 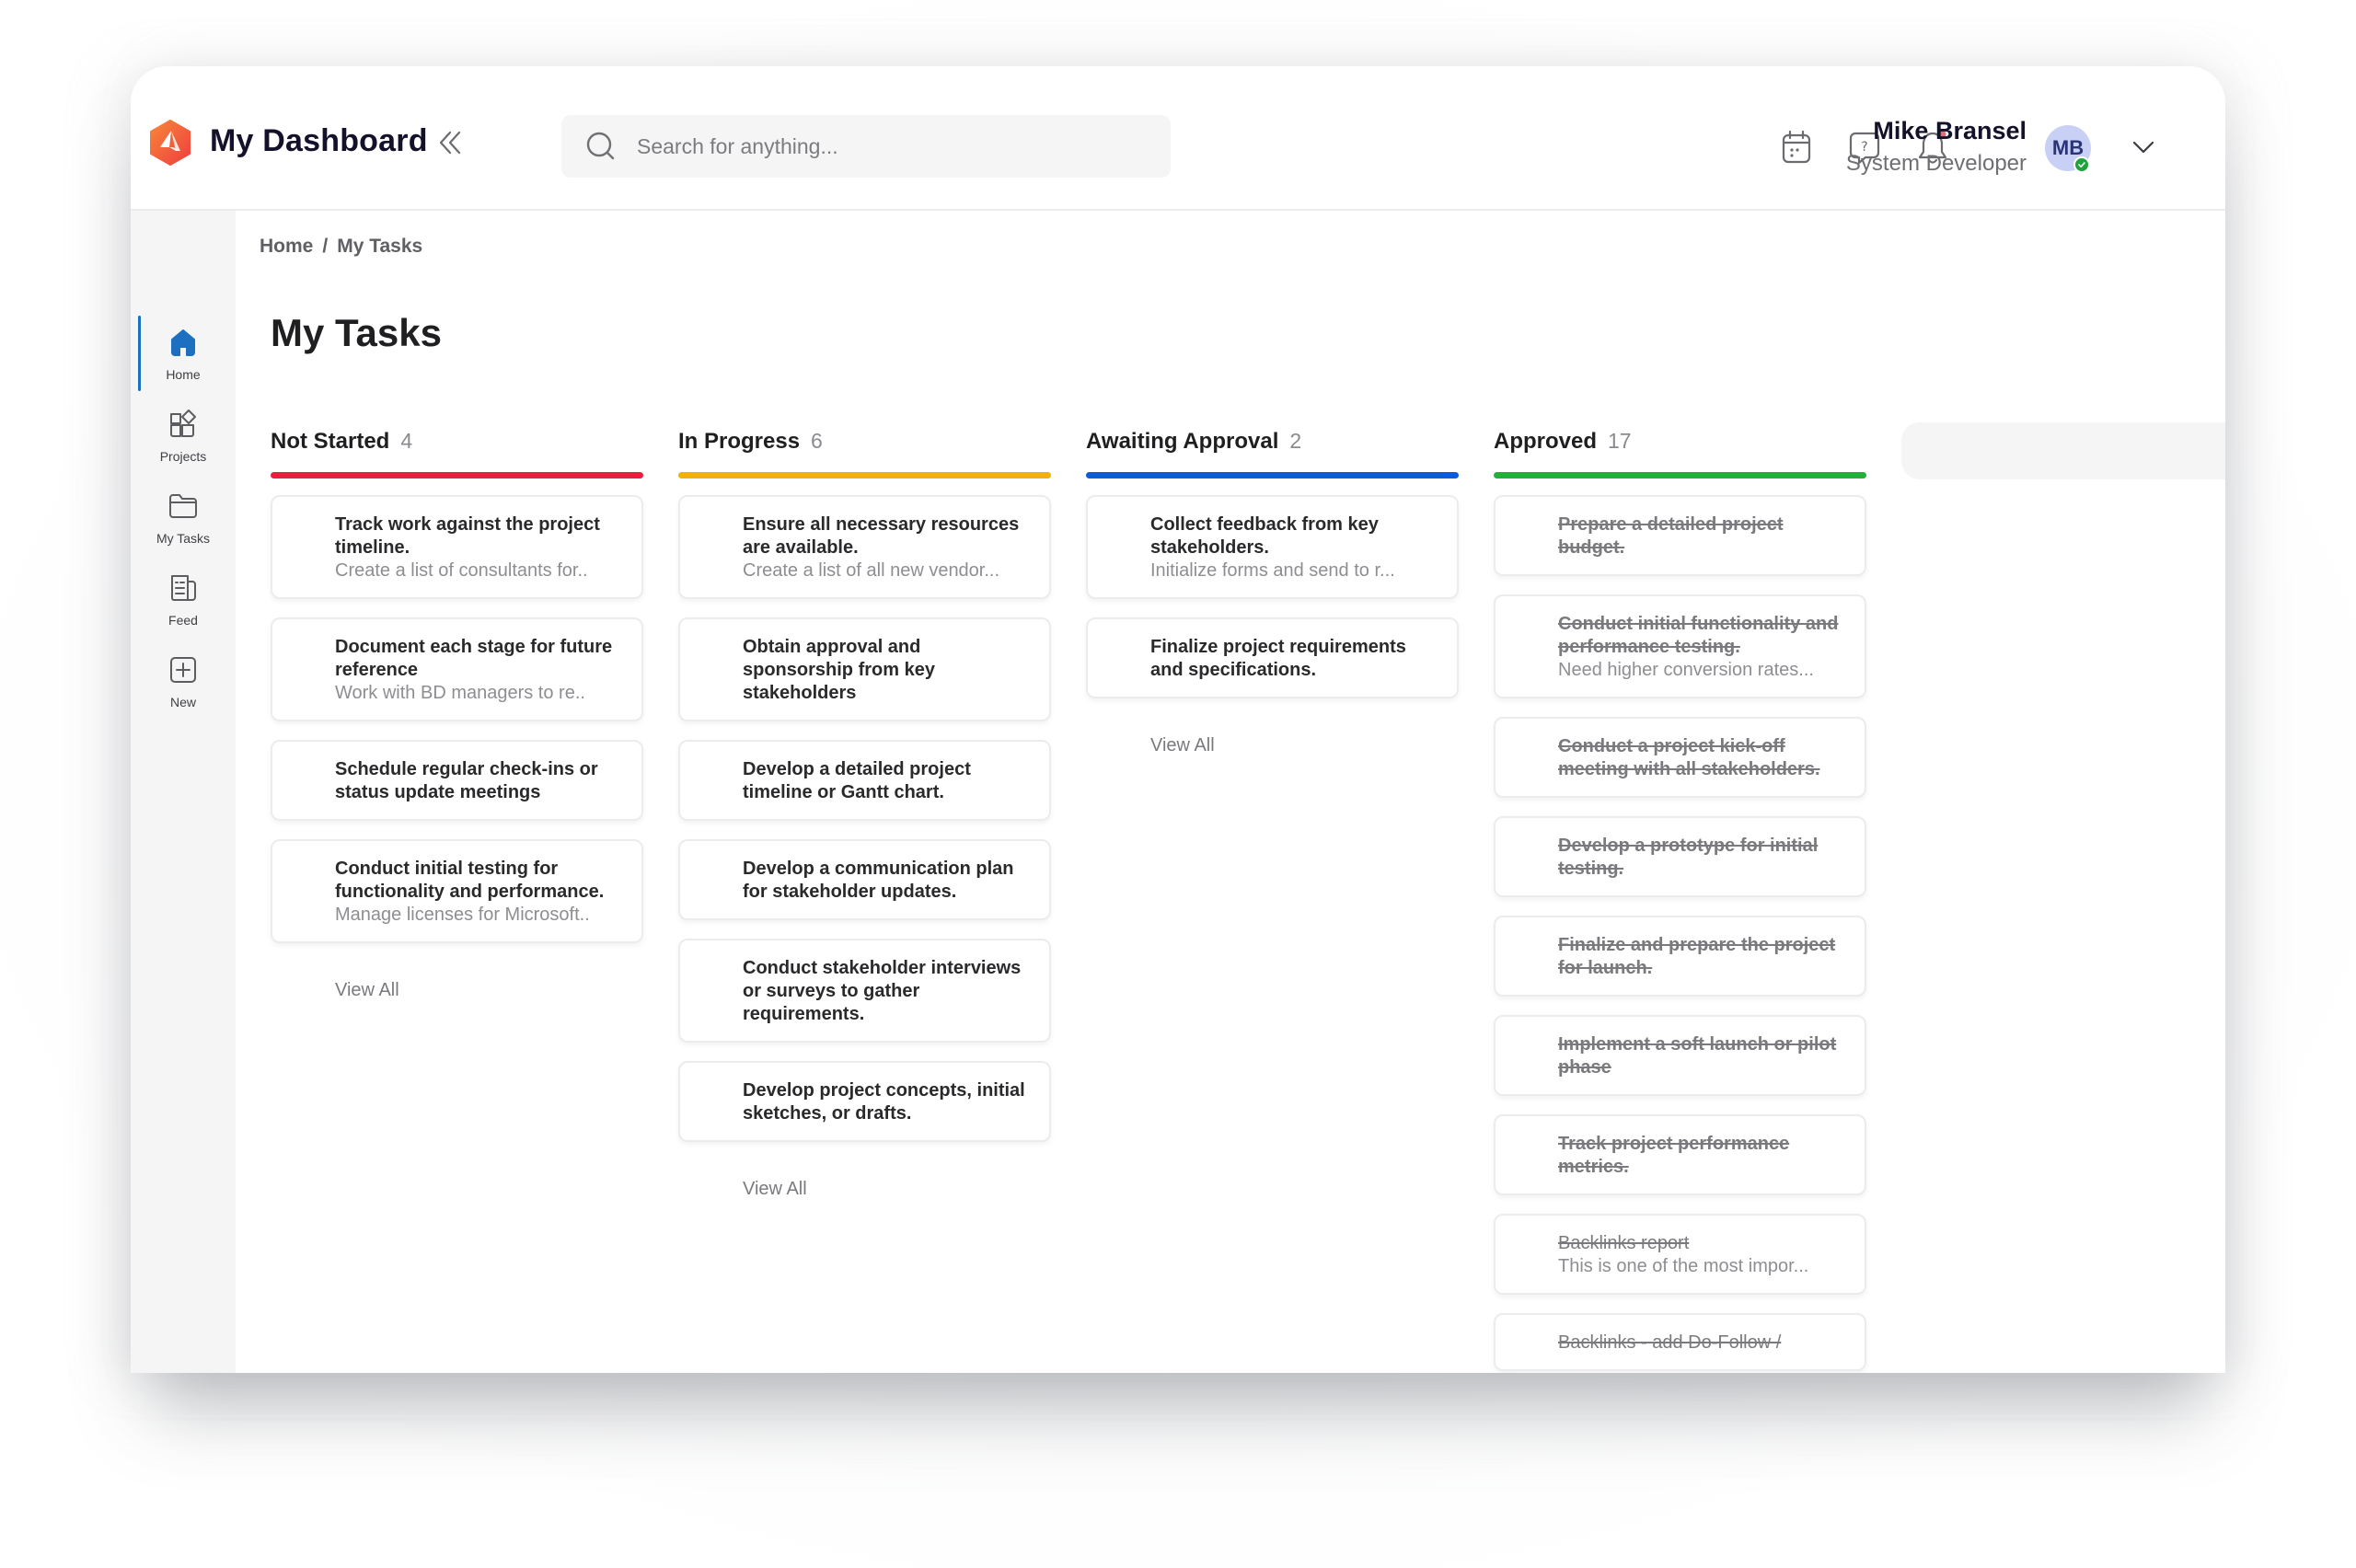 I want to click on column-title: Awaiting Approval, so click(x=1182, y=441).